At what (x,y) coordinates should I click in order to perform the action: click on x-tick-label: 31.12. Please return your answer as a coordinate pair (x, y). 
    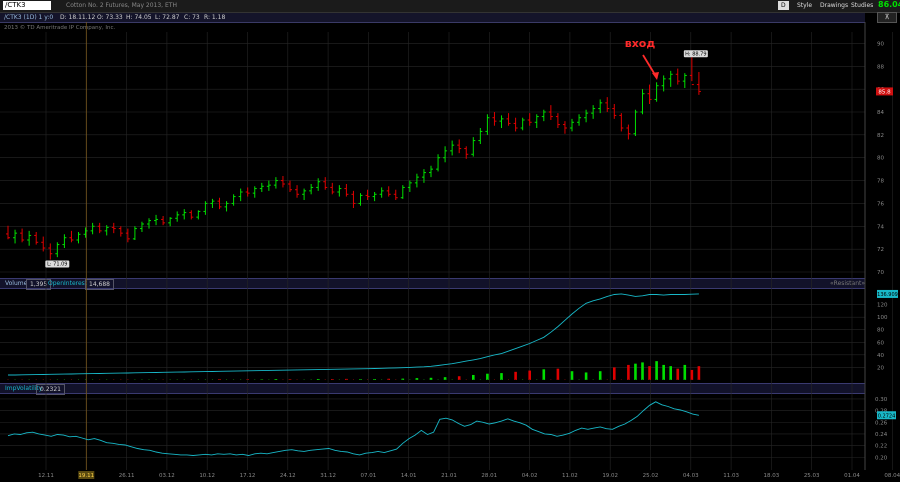
    Looking at the image, I should click on (328, 476).